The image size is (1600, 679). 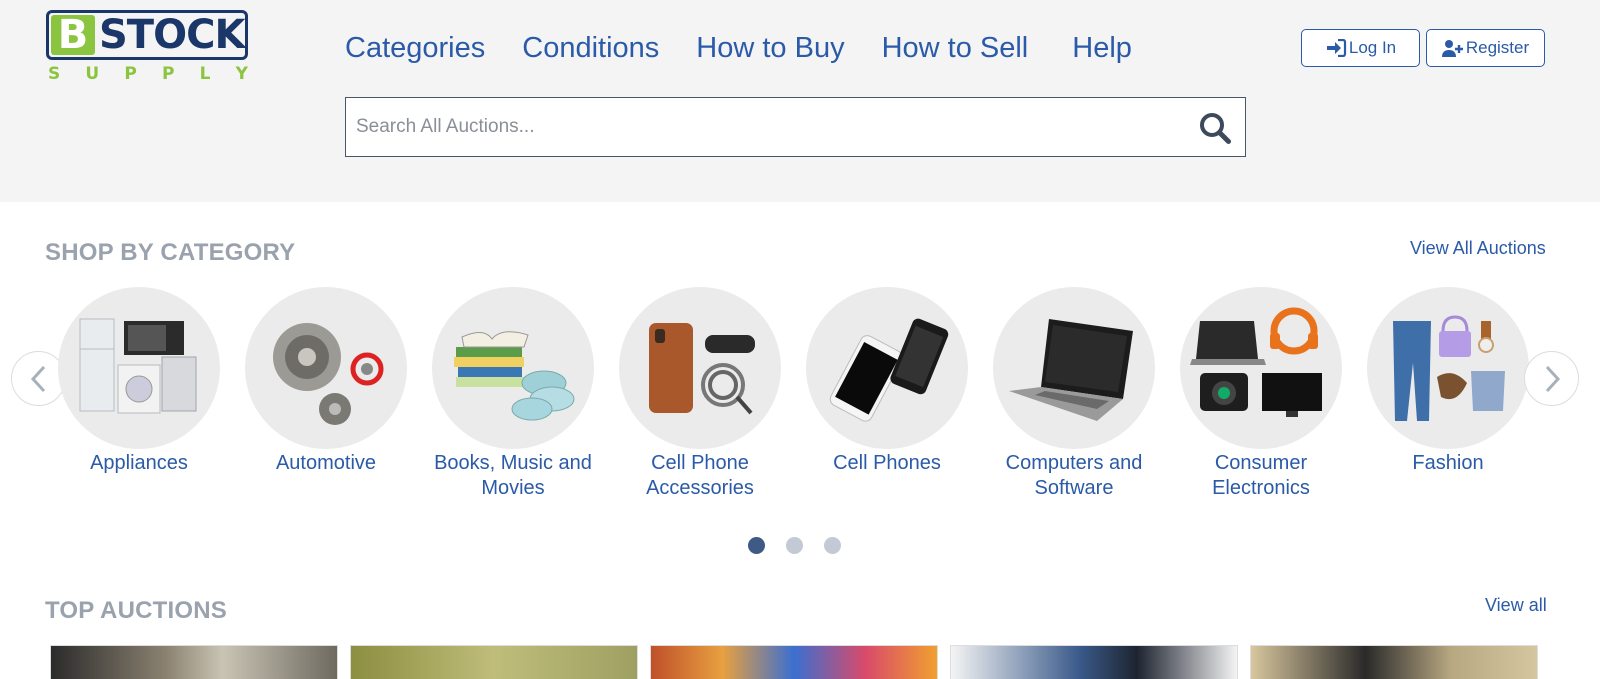 What do you see at coordinates (700, 475) in the screenshot?
I see `category-label: Cell Phone Accessories` at bounding box center [700, 475].